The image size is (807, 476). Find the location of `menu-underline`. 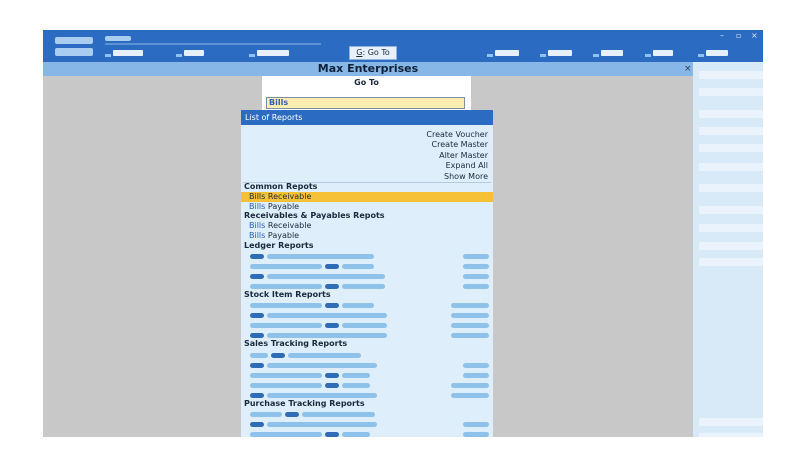

menu-underline is located at coordinates (213, 44).